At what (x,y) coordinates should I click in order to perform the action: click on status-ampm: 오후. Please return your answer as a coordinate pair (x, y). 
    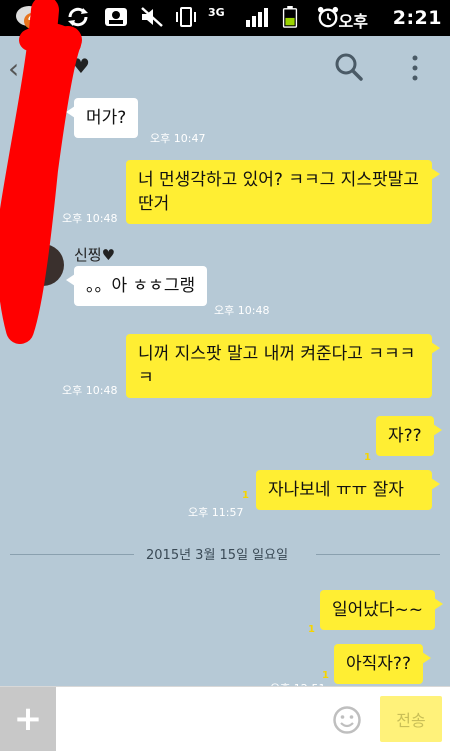
    Looking at the image, I should click on (353, 21).